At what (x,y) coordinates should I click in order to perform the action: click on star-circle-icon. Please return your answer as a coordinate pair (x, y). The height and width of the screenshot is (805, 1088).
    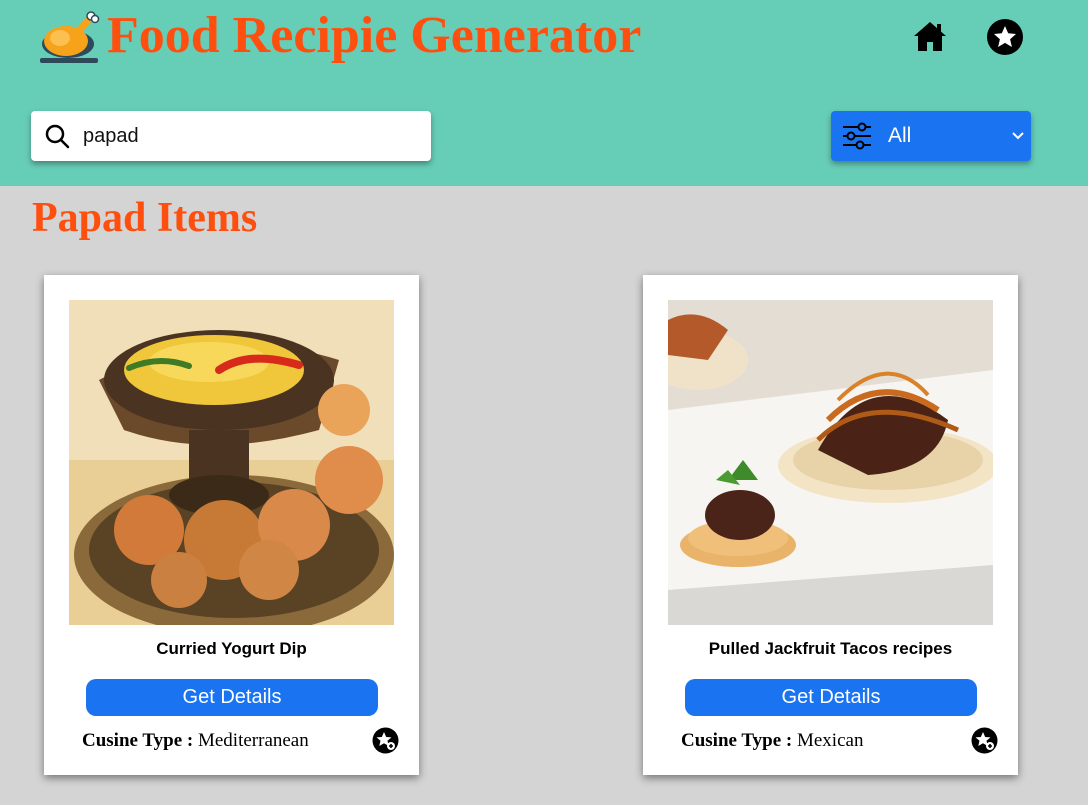
    Looking at the image, I should click on (1005, 37).